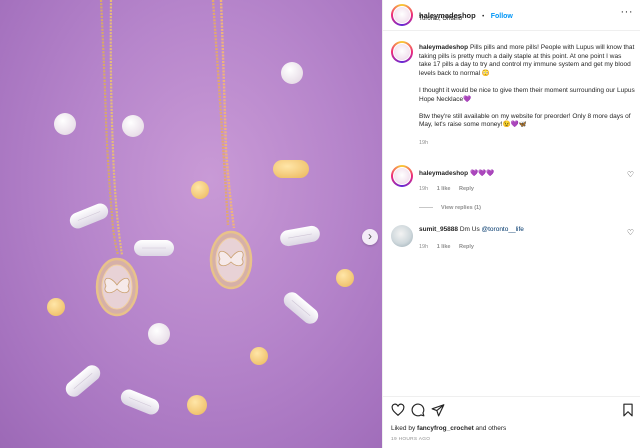  I want to click on comment-icon, so click(418, 410).